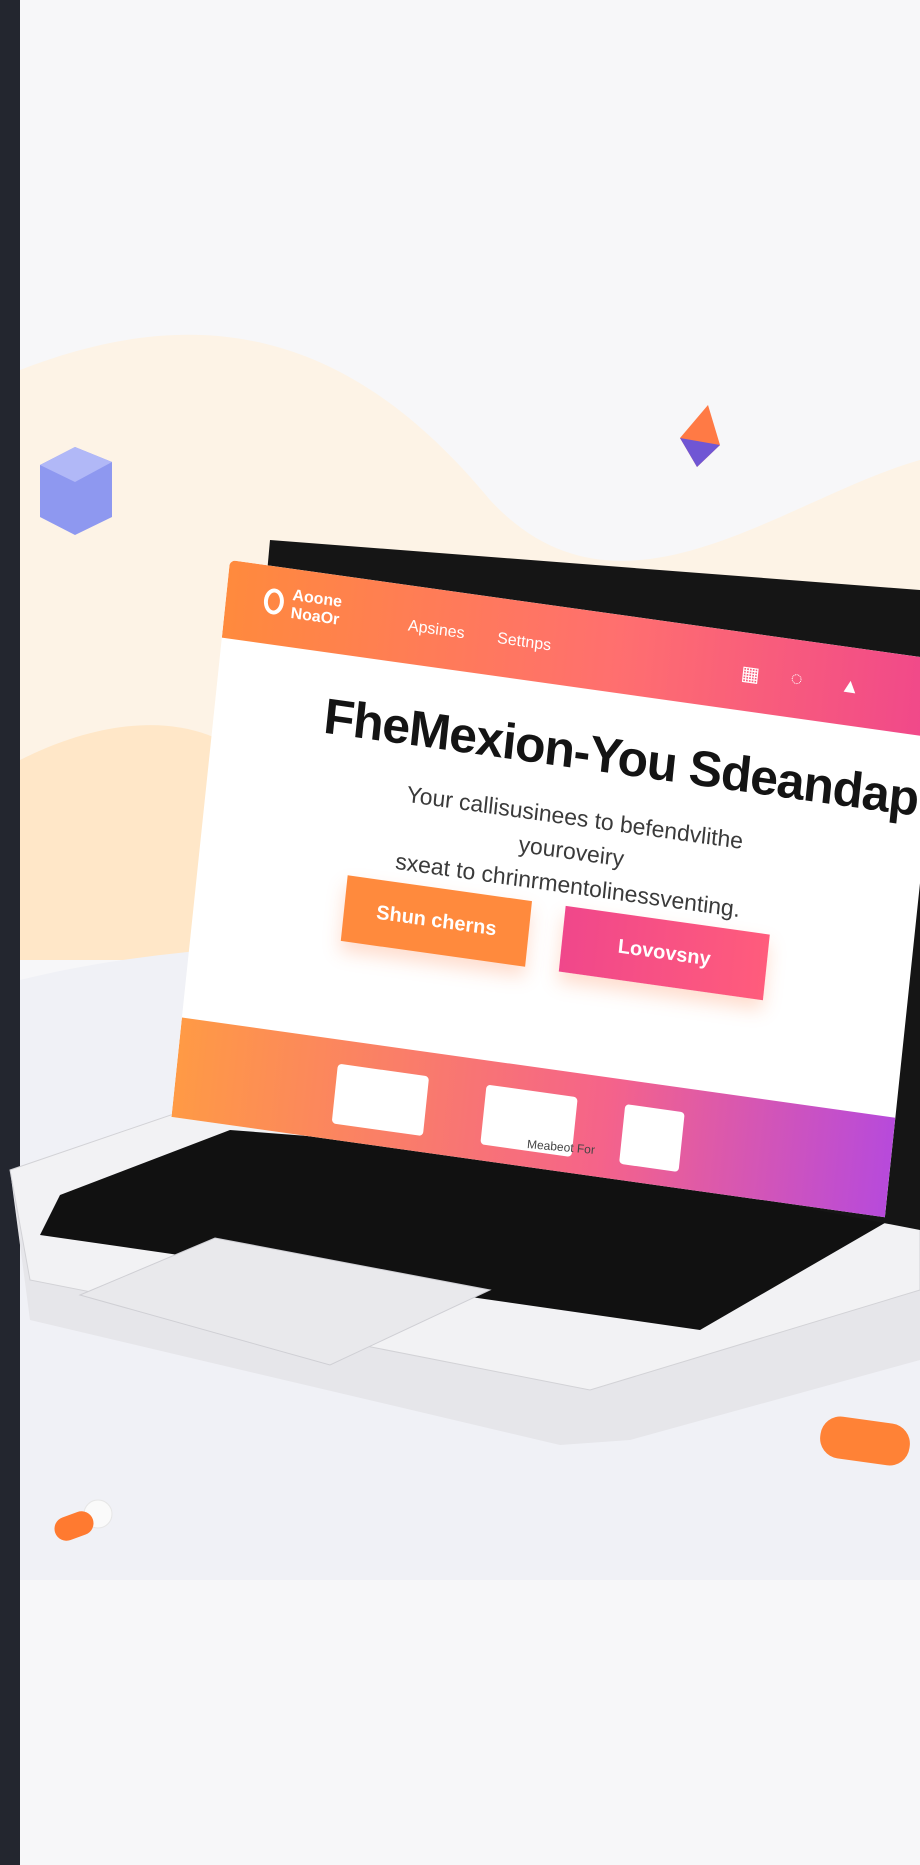  I want to click on bell-icon: ▲, so click(850, 687).